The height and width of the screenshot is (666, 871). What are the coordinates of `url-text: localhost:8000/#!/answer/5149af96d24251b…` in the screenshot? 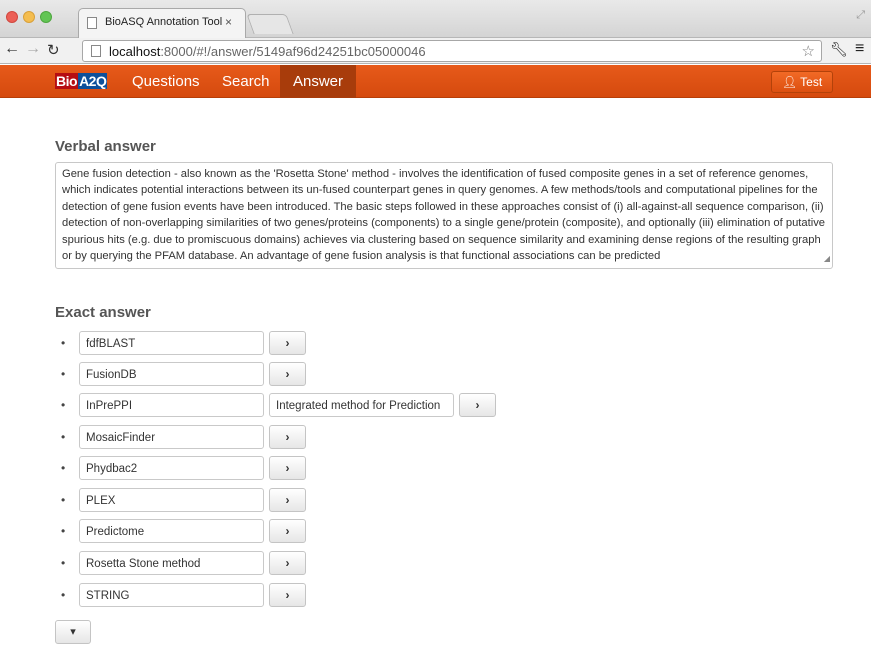 It's located at (267, 51).